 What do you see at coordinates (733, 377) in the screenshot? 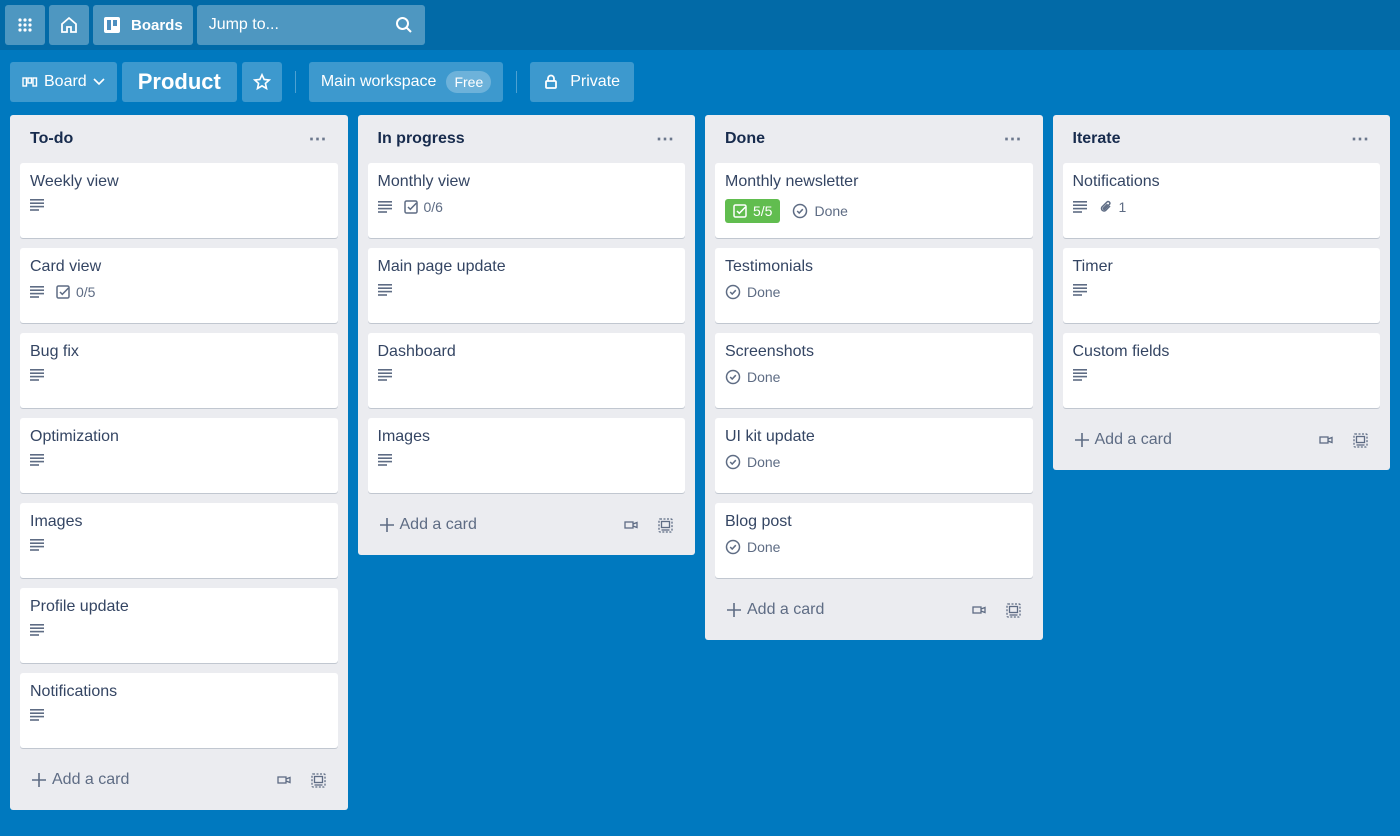
I see `due-complete-icon` at bounding box center [733, 377].